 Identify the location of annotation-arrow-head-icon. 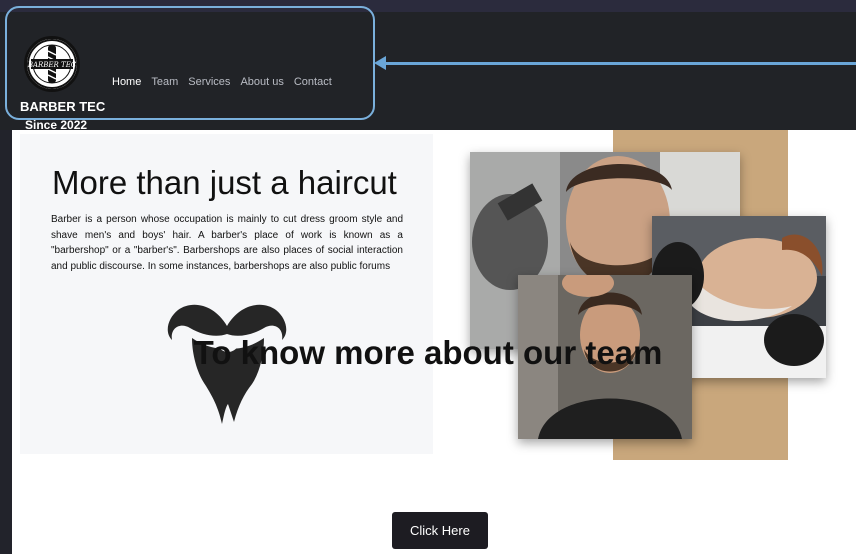
(380, 63).